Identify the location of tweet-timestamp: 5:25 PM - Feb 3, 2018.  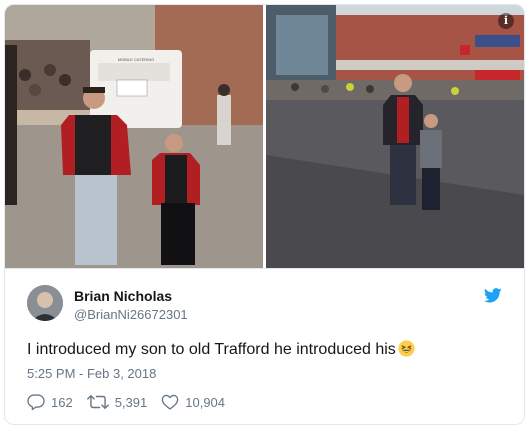
(91, 373).